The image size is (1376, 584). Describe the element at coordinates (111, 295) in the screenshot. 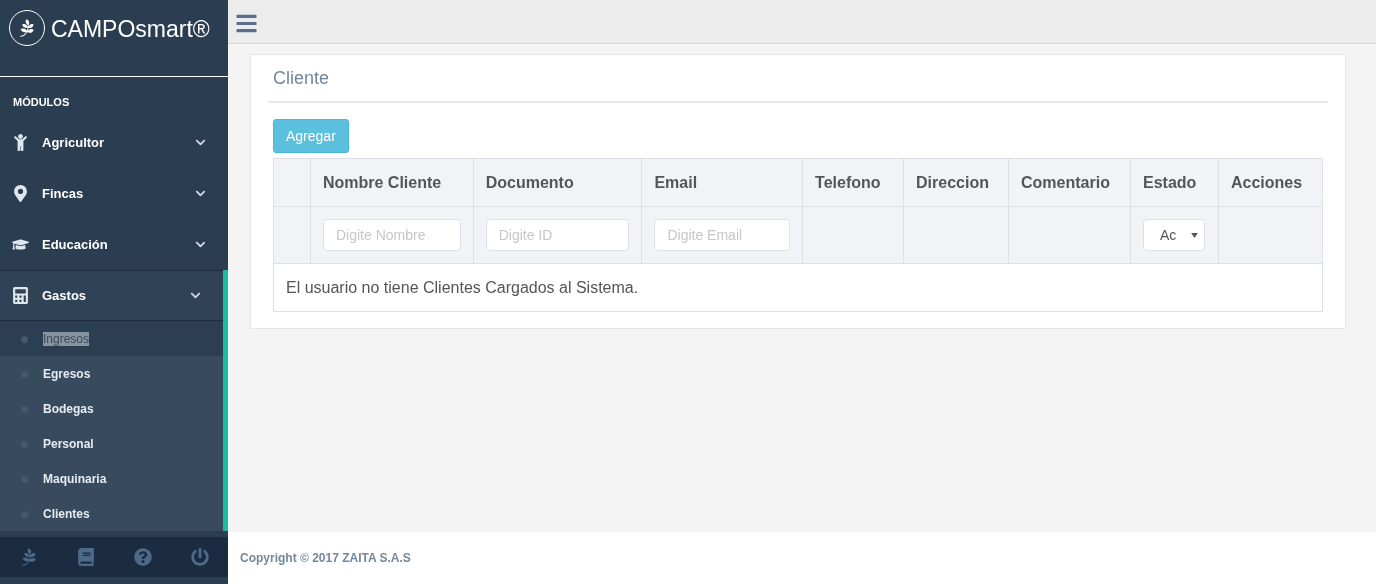

I see `sidebar-item: Gastos` at that location.